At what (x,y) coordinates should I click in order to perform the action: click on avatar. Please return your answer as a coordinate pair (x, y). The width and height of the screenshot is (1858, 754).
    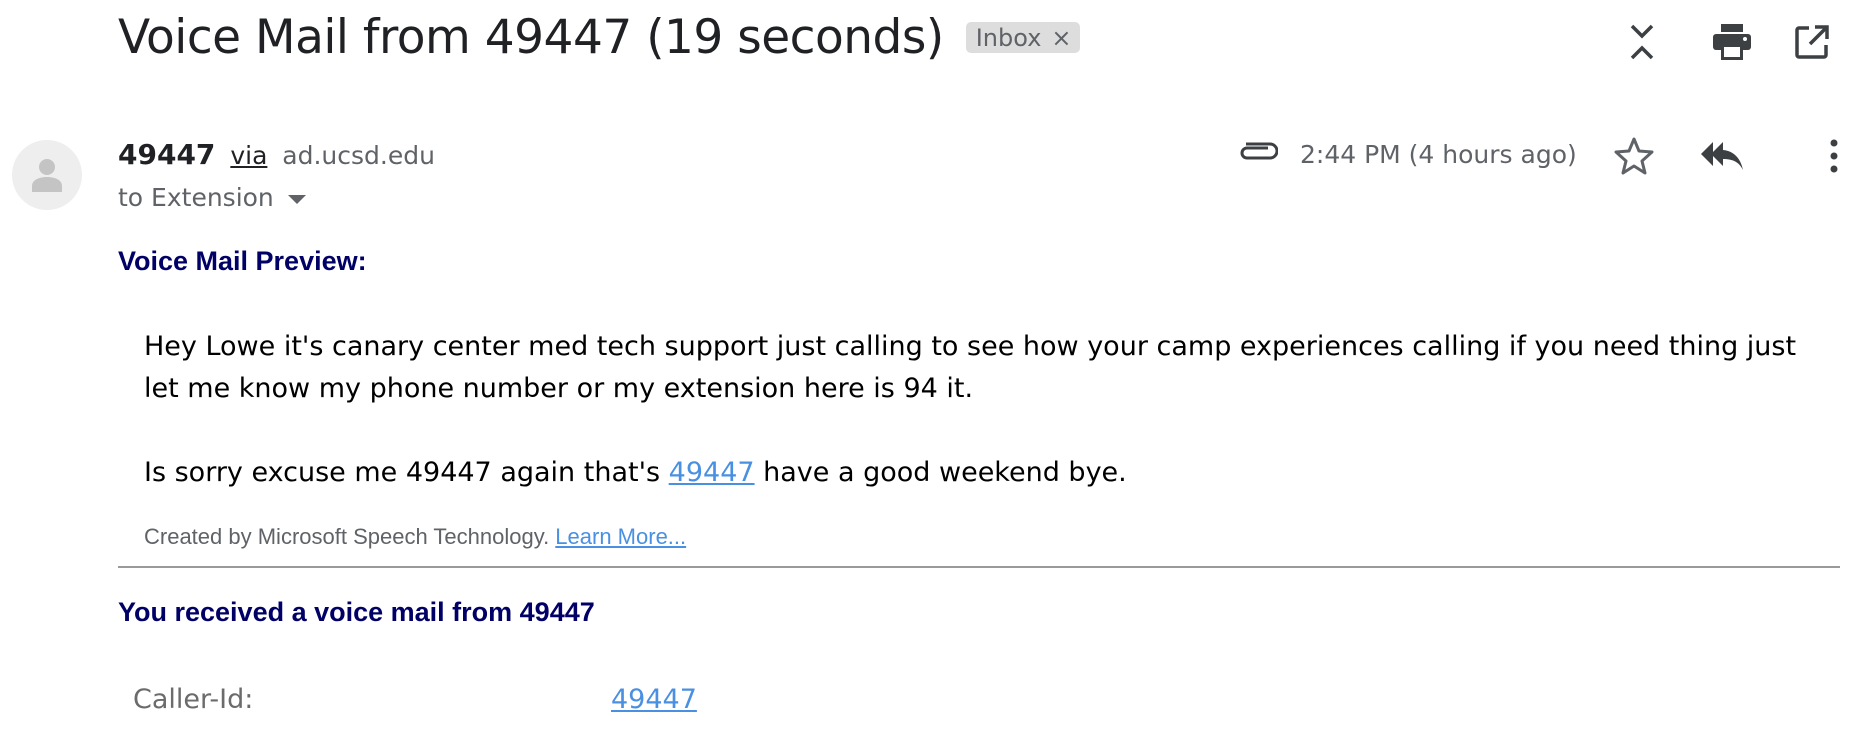
    Looking at the image, I should click on (47, 175).